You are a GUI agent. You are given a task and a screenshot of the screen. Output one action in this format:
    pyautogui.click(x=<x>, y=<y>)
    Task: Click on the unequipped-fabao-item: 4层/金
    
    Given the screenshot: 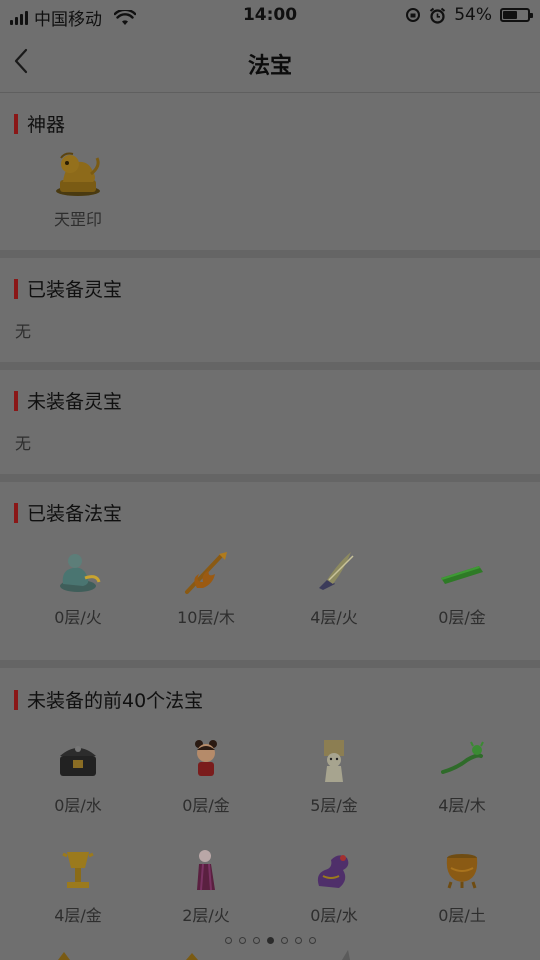 What is the action you would take?
    pyautogui.click(x=78, y=886)
    